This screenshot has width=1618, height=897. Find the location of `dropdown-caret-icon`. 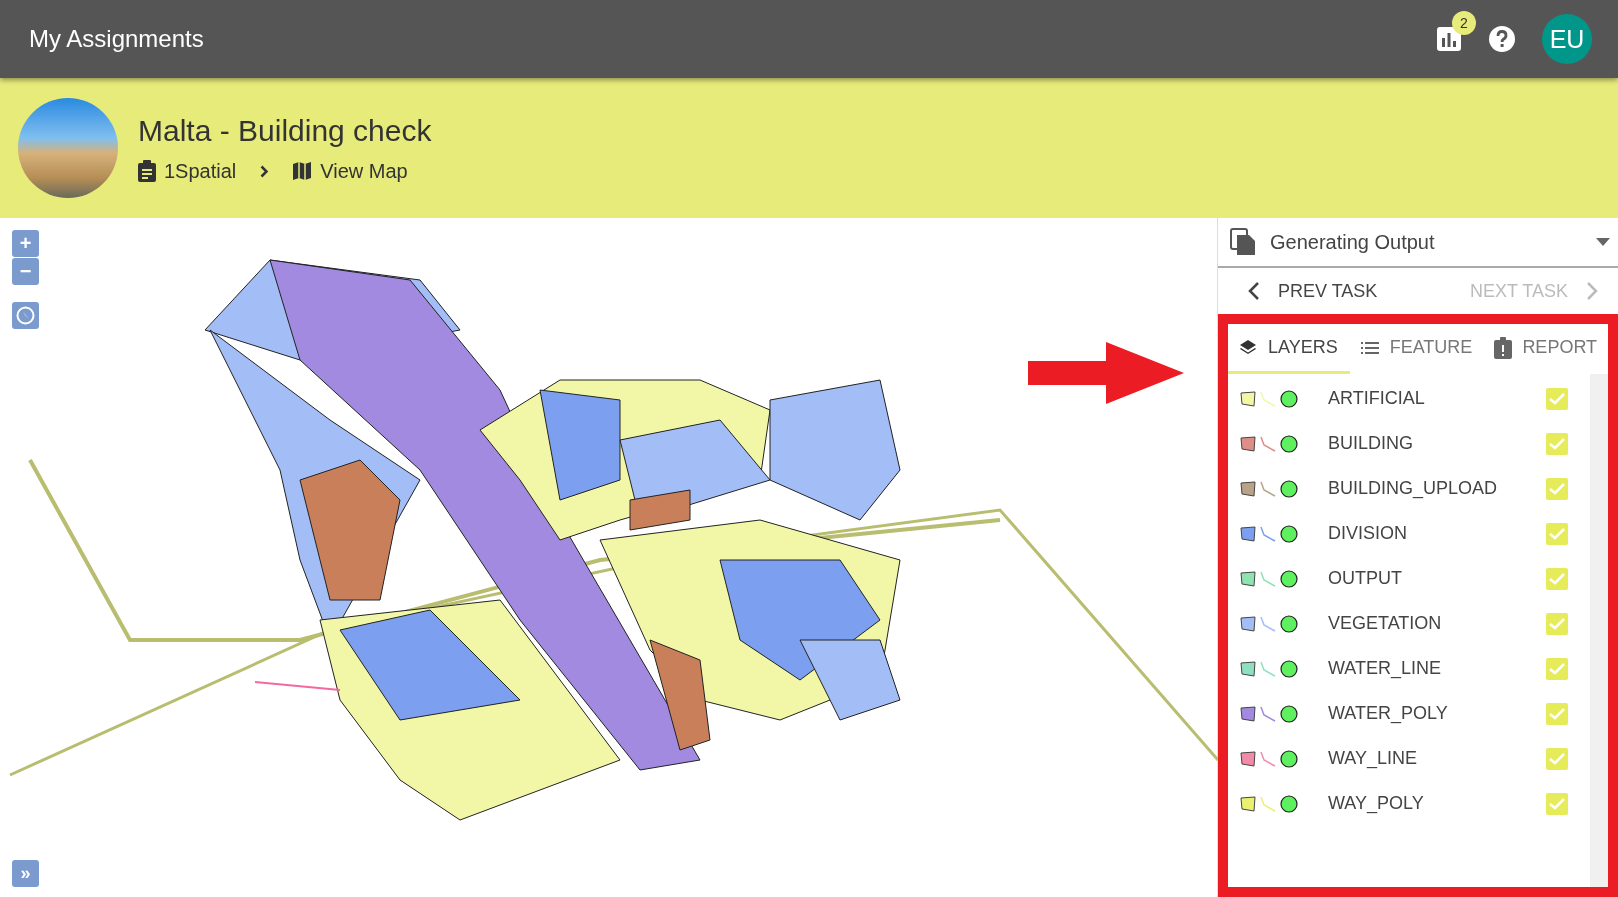

dropdown-caret-icon is located at coordinates (1603, 242).